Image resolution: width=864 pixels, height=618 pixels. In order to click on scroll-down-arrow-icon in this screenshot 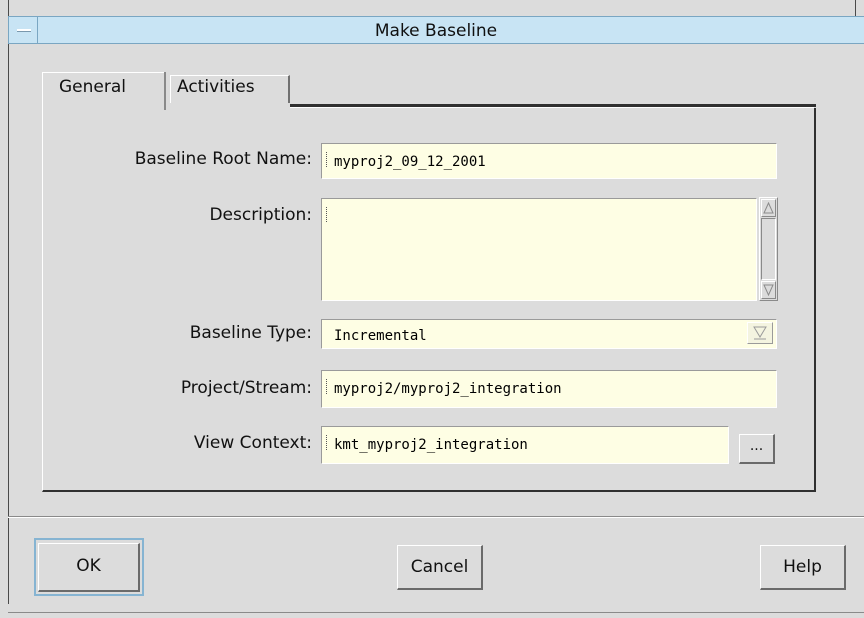, I will do `click(768, 290)`.